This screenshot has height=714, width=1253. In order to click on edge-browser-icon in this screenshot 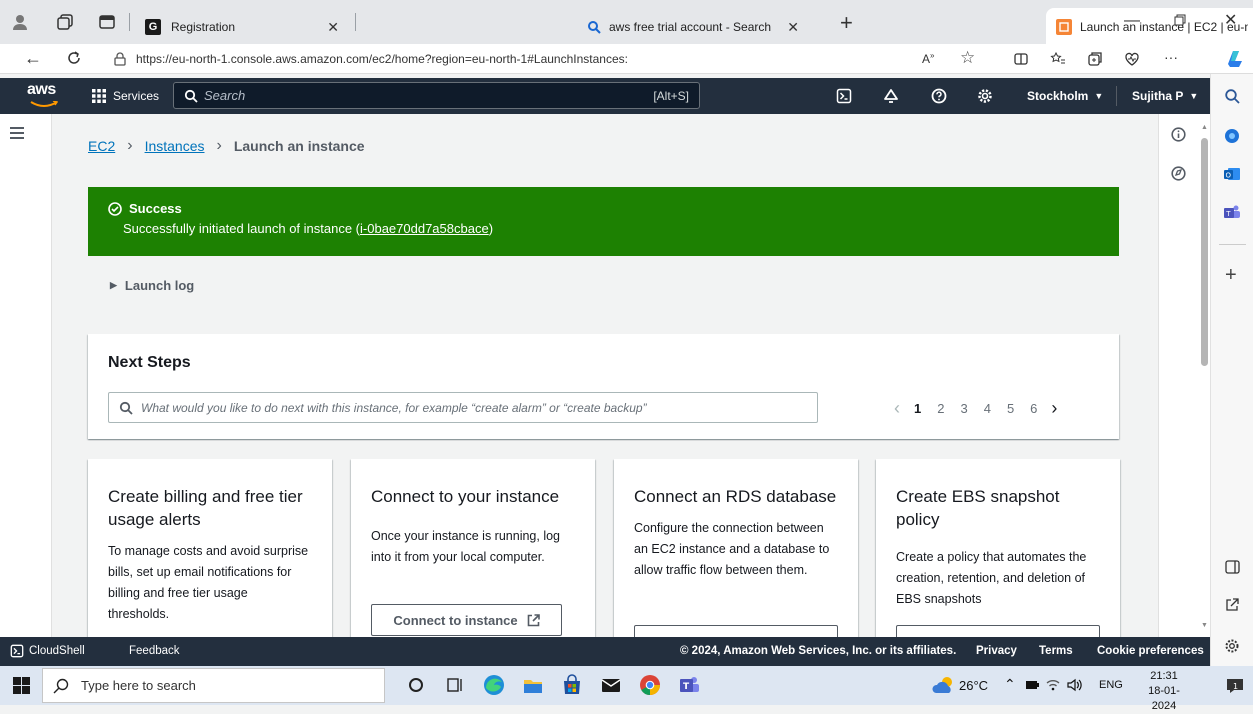, I will do `click(494, 685)`.